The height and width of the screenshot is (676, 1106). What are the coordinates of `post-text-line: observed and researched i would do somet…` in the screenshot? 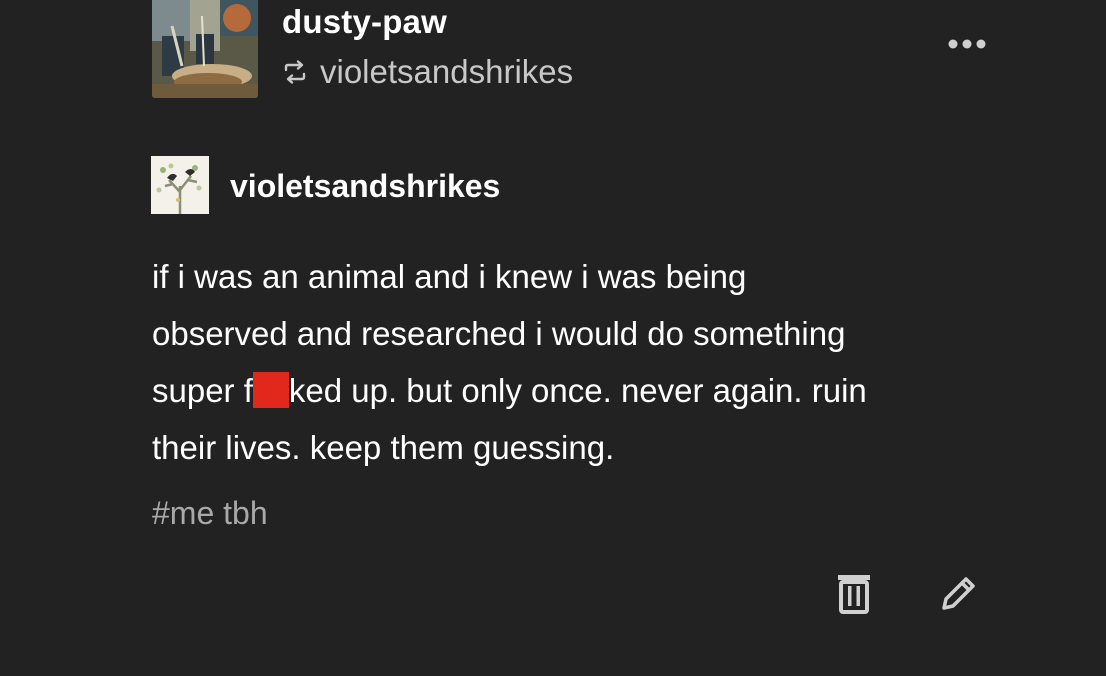 It's located at (499, 333).